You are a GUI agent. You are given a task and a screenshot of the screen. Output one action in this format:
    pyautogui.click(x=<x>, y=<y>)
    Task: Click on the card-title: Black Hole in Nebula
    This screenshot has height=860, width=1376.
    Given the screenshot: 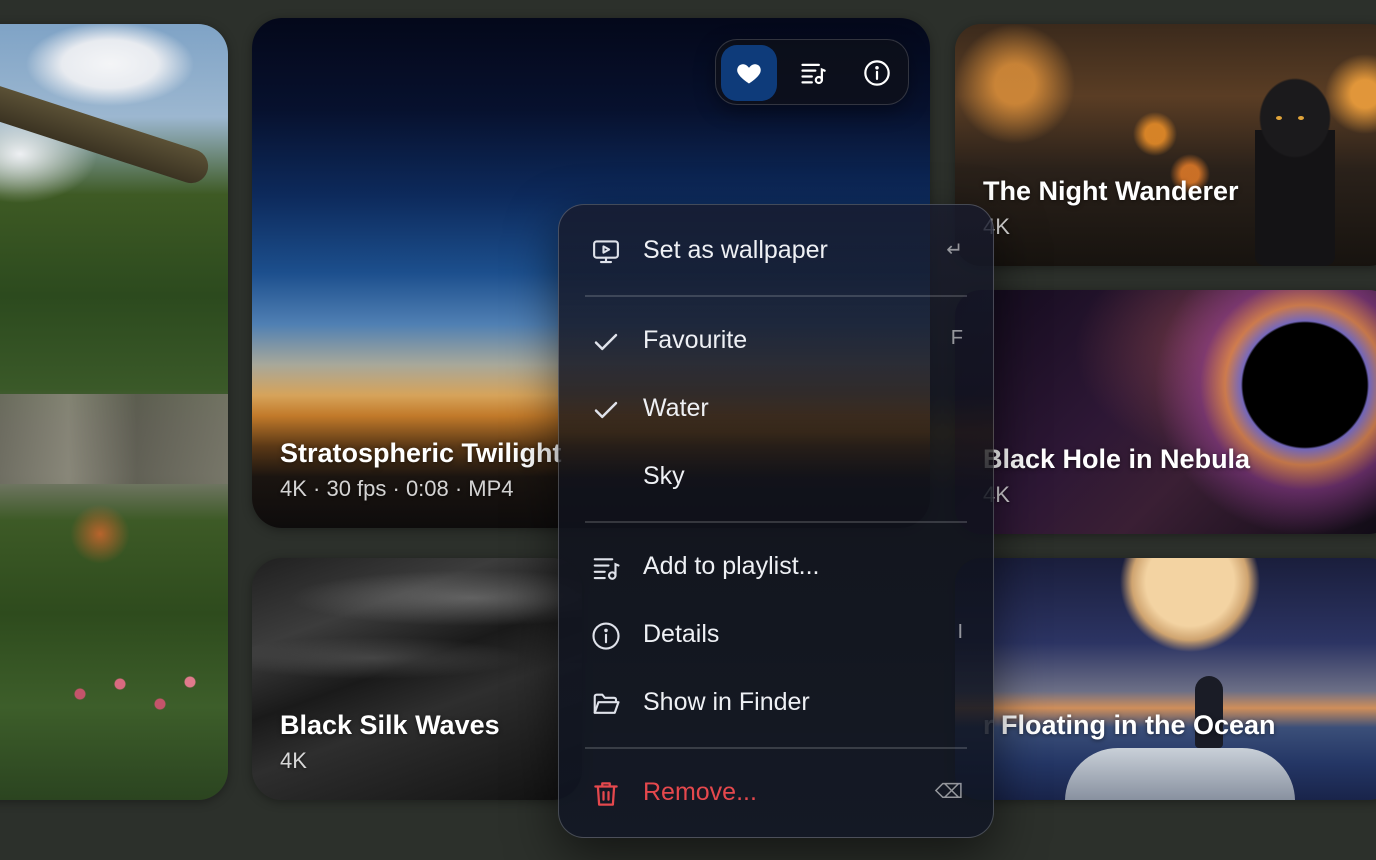 What is the action you would take?
    pyautogui.click(x=1117, y=459)
    